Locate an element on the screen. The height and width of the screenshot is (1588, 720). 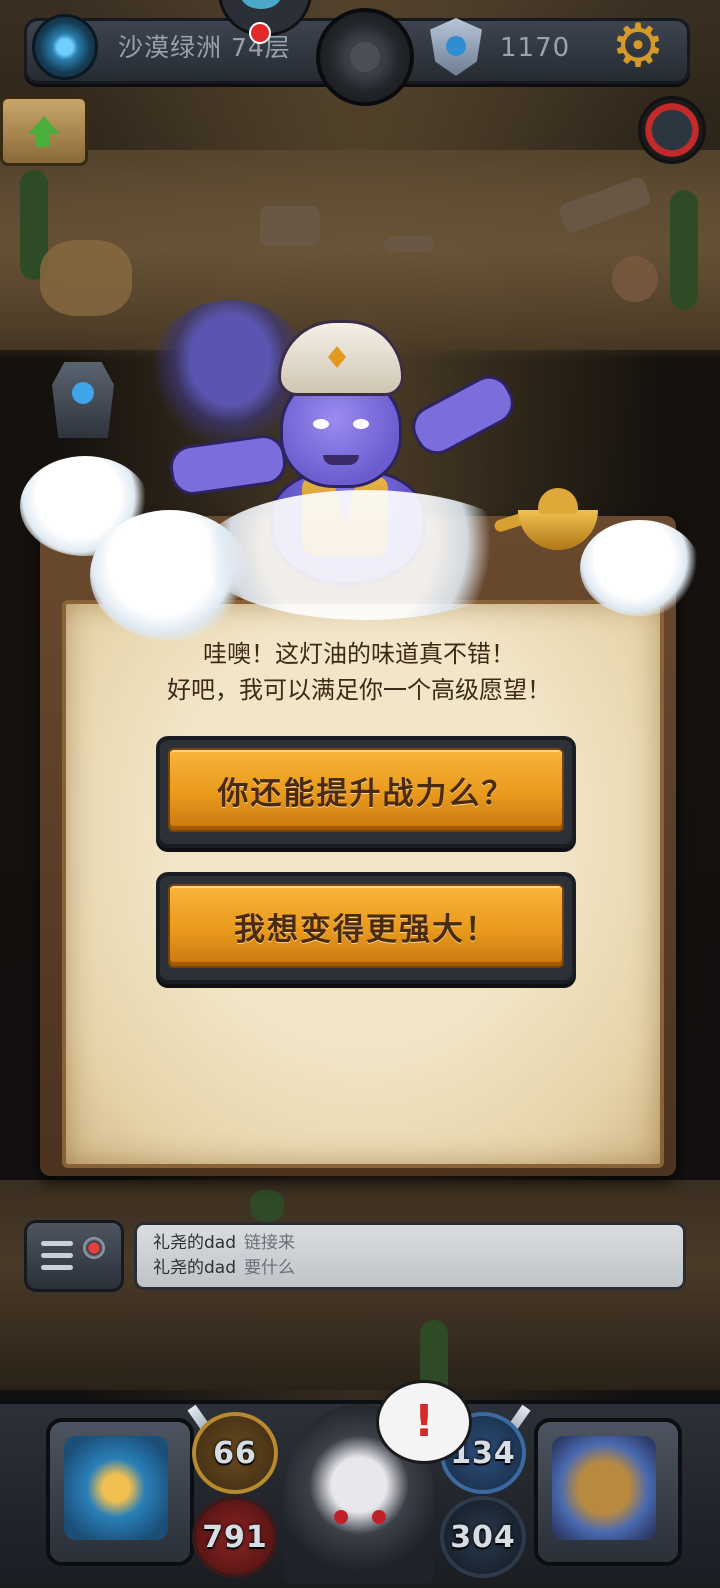
chat-message: 礼尧的dad 链接来 is located at coordinates (224, 1243).